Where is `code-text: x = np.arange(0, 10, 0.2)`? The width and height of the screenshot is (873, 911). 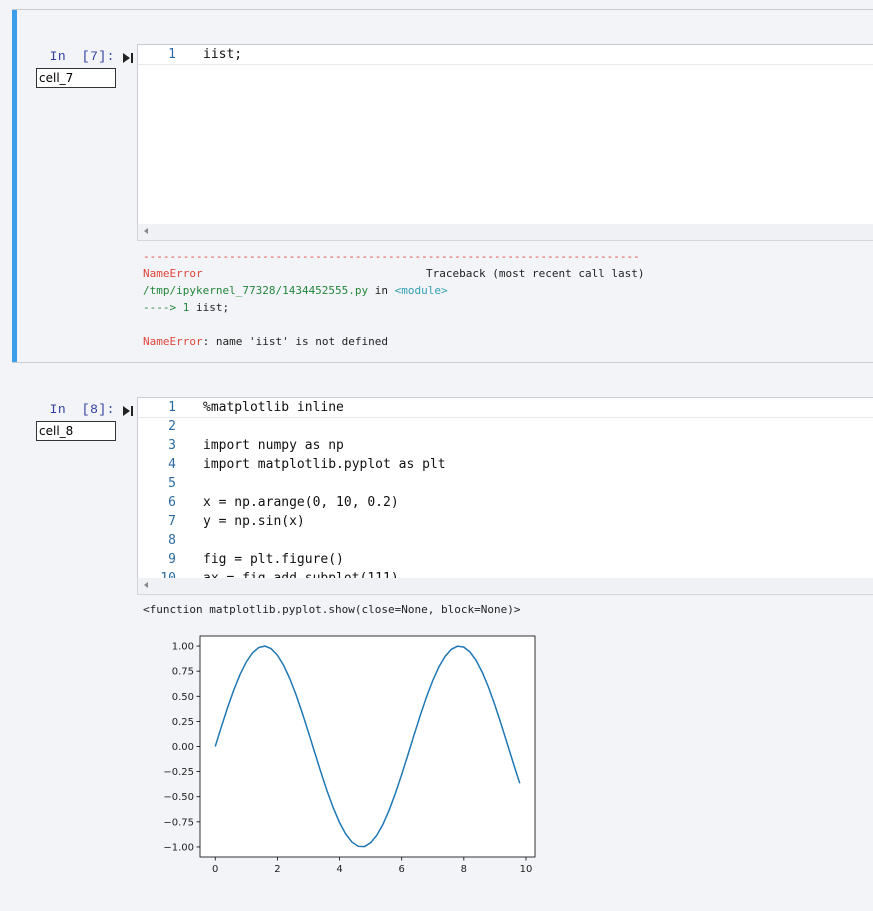 code-text: x = np.arange(0, 10, 0.2) is located at coordinates (301, 502).